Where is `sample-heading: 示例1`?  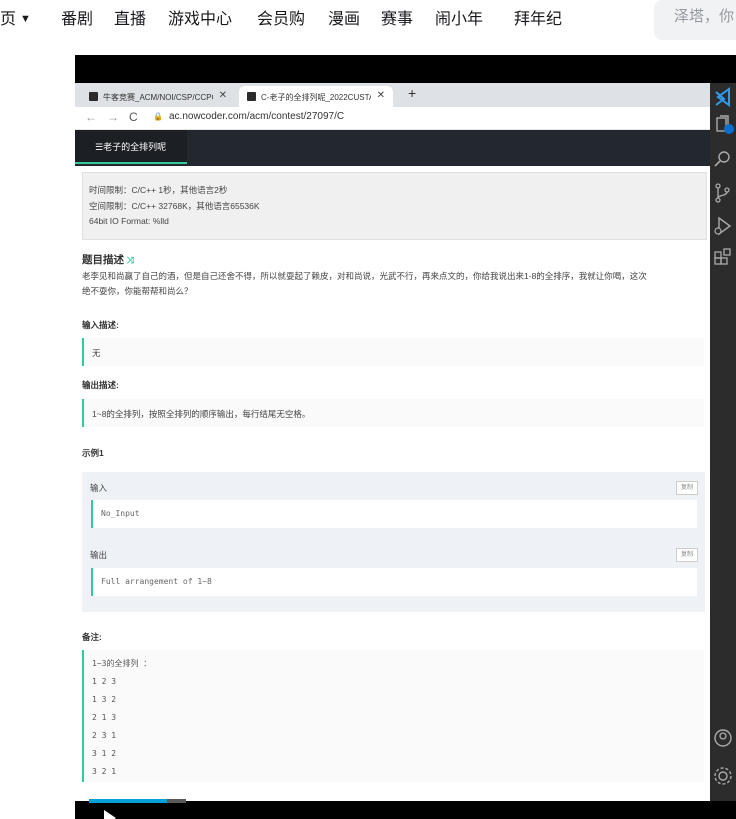 sample-heading: 示例1 is located at coordinates (93, 453).